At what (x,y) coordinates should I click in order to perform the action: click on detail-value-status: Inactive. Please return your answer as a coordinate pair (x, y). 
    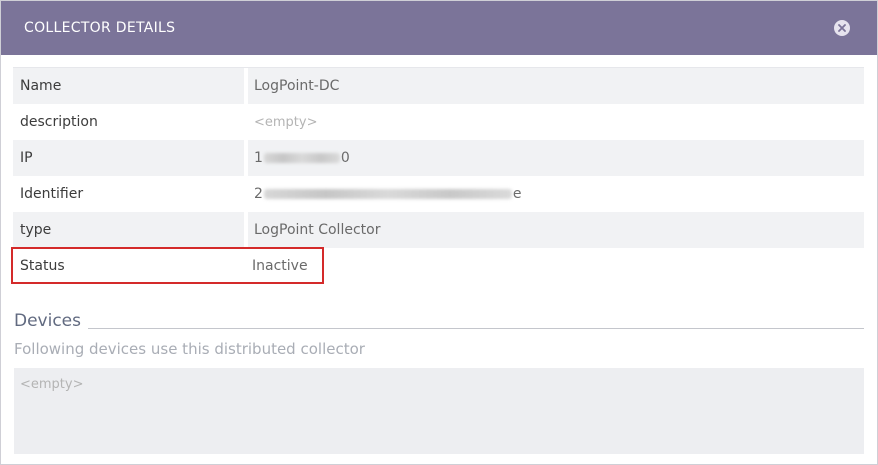
    Looking at the image, I should click on (280, 266).